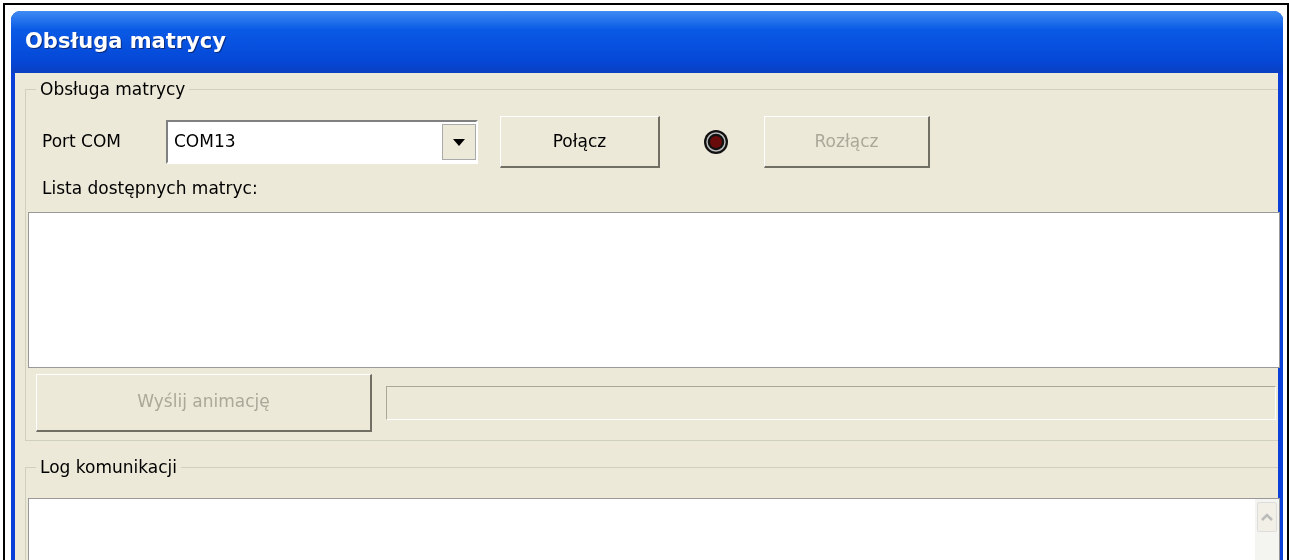 This screenshot has height=560, width=1289. I want to click on scroll-up-button, so click(1267, 516).